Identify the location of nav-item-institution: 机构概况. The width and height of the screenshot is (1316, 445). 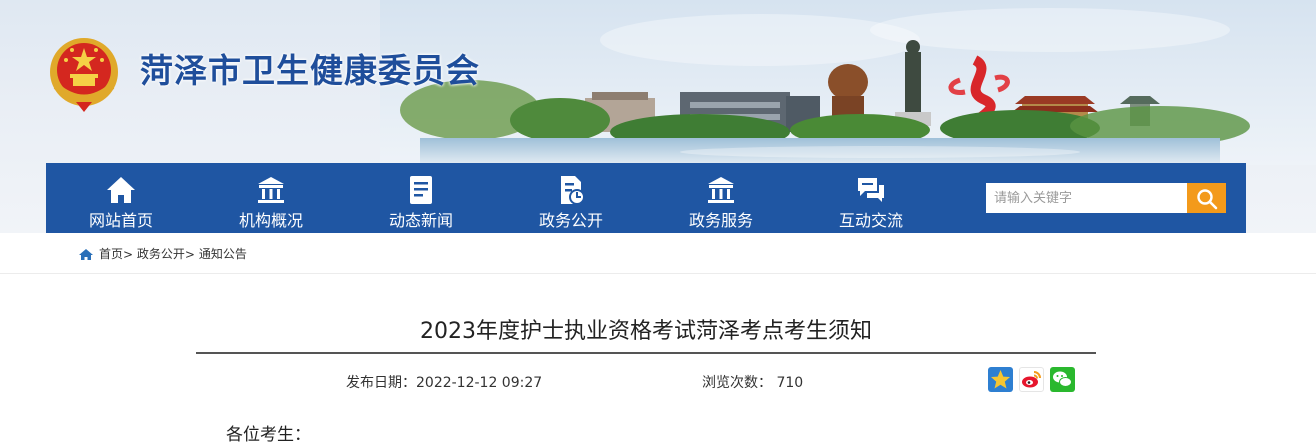
(271, 198).